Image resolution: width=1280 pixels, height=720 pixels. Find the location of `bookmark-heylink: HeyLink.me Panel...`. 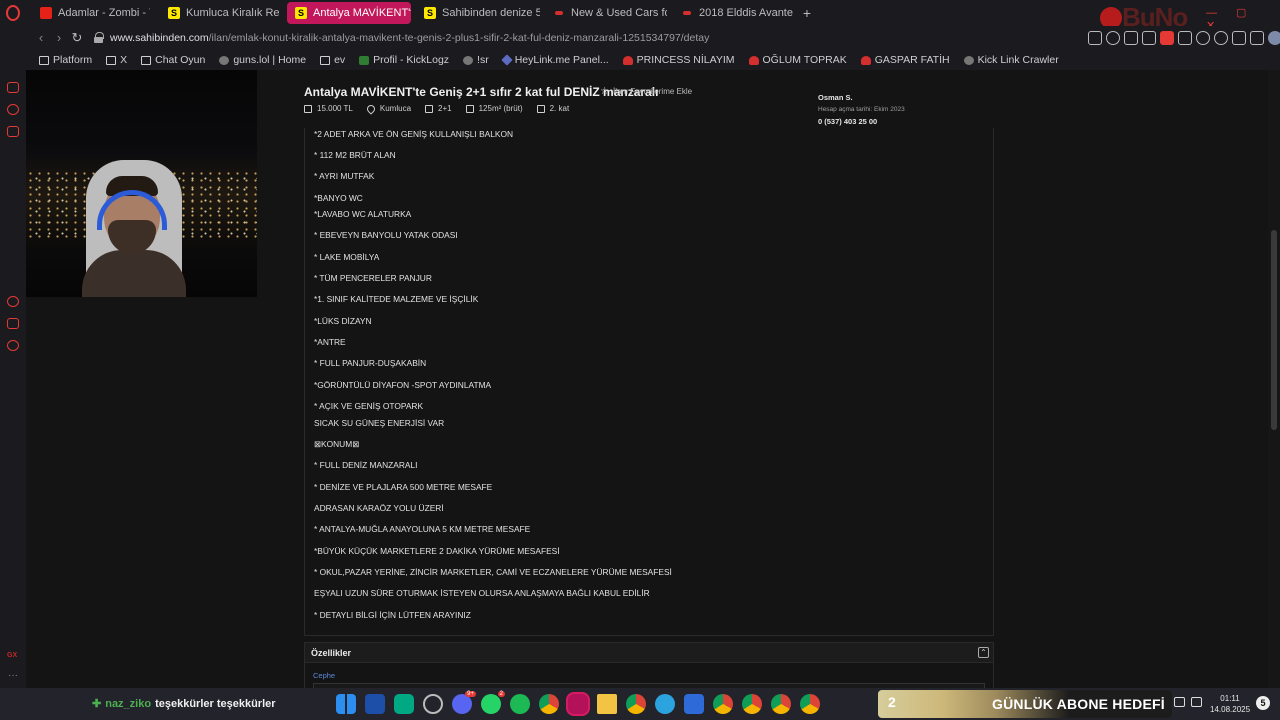

bookmark-heylink: HeyLink.me Panel... is located at coordinates (556, 60).